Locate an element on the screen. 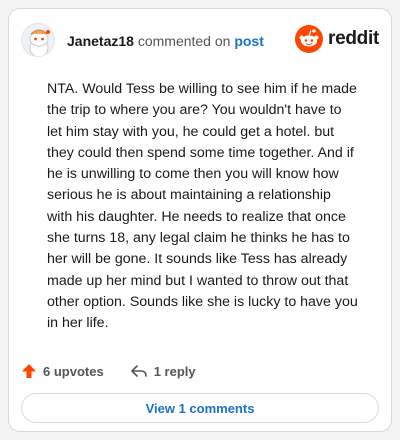  reddit-brand: reddit is located at coordinates (337, 39).